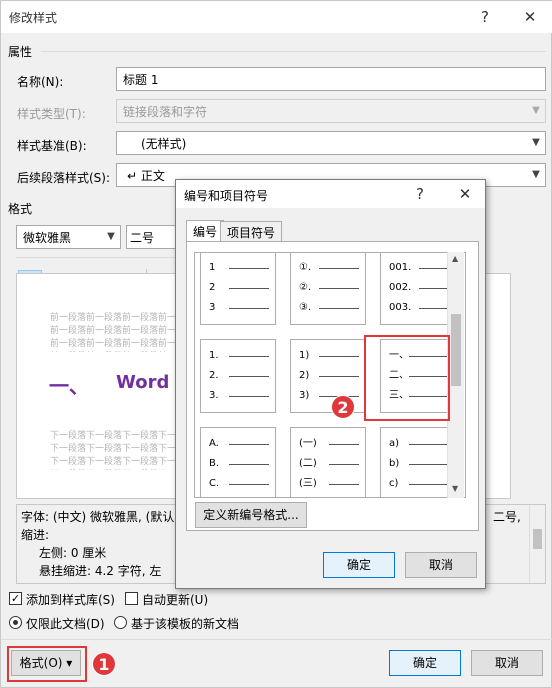 The width and height of the screenshot is (552, 688). What do you see at coordinates (214, 483) in the screenshot?
I see `numbering-format-label: C.` at bounding box center [214, 483].